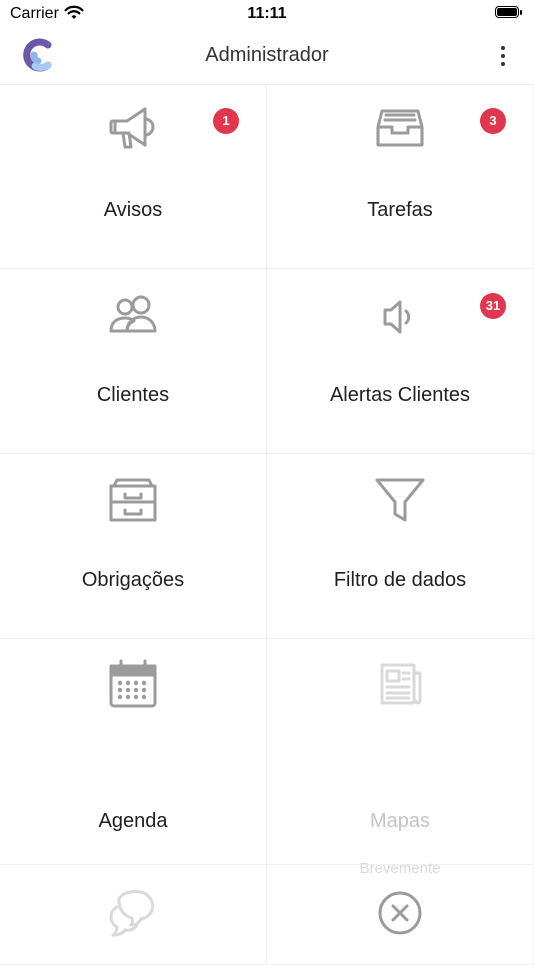 The height and width of the screenshot is (965, 534). I want to click on tile-label: Clientes, so click(133, 395).